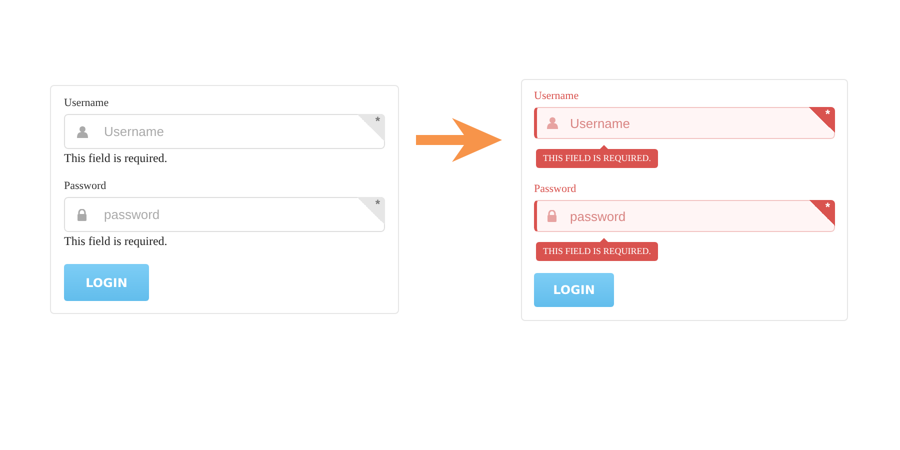 Image resolution: width=900 pixels, height=450 pixels. I want to click on arrow-icon, so click(459, 140).